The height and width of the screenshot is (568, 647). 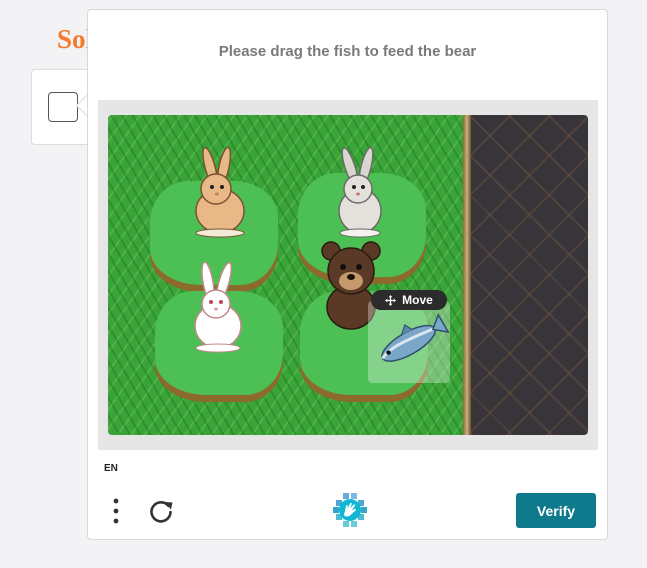 What do you see at coordinates (415, 337) in the screenshot?
I see `fish-icon` at bounding box center [415, 337].